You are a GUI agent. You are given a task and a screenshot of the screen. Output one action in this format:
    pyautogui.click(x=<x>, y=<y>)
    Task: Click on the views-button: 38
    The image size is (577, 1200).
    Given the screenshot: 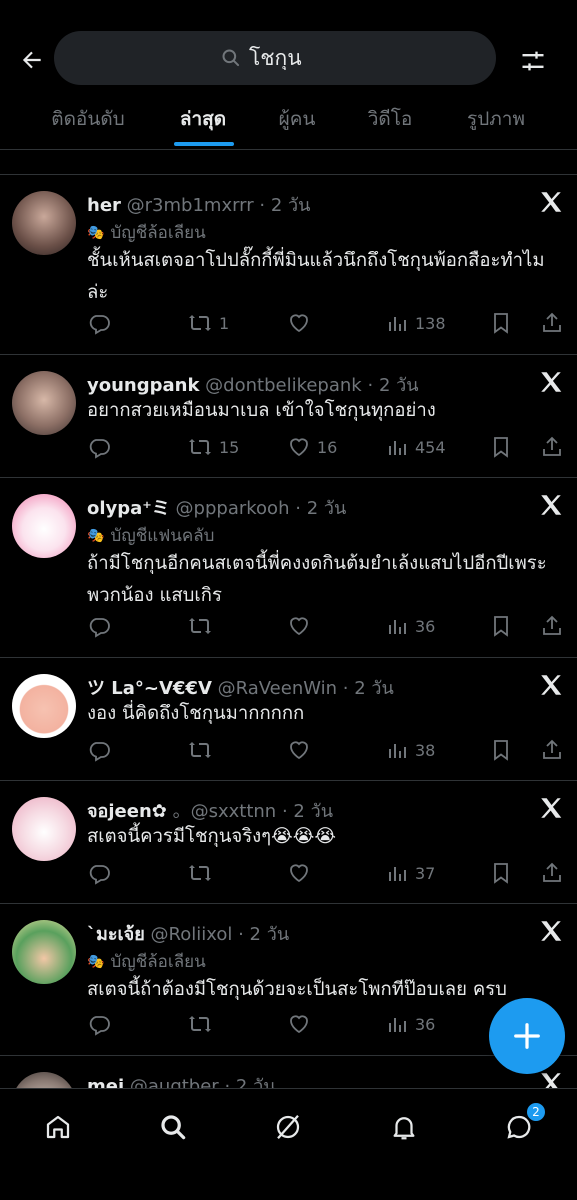 What is the action you would take?
    pyautogui.click(x=411, y=750)
    